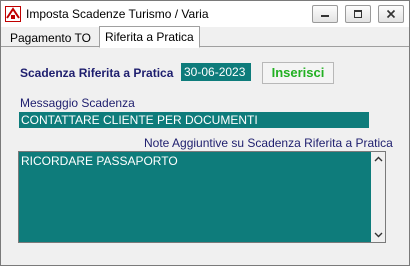  I want to click on tab-riferita-a-pratica: Riferita a Pratica, so click(149, 37).